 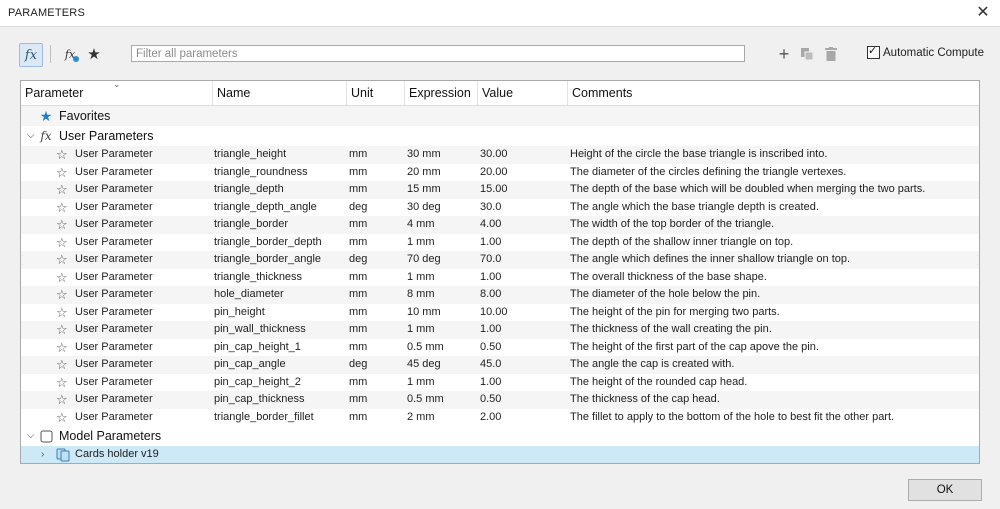 I want to click on cell-expr: 15 mm, so click(x=424, y=189).